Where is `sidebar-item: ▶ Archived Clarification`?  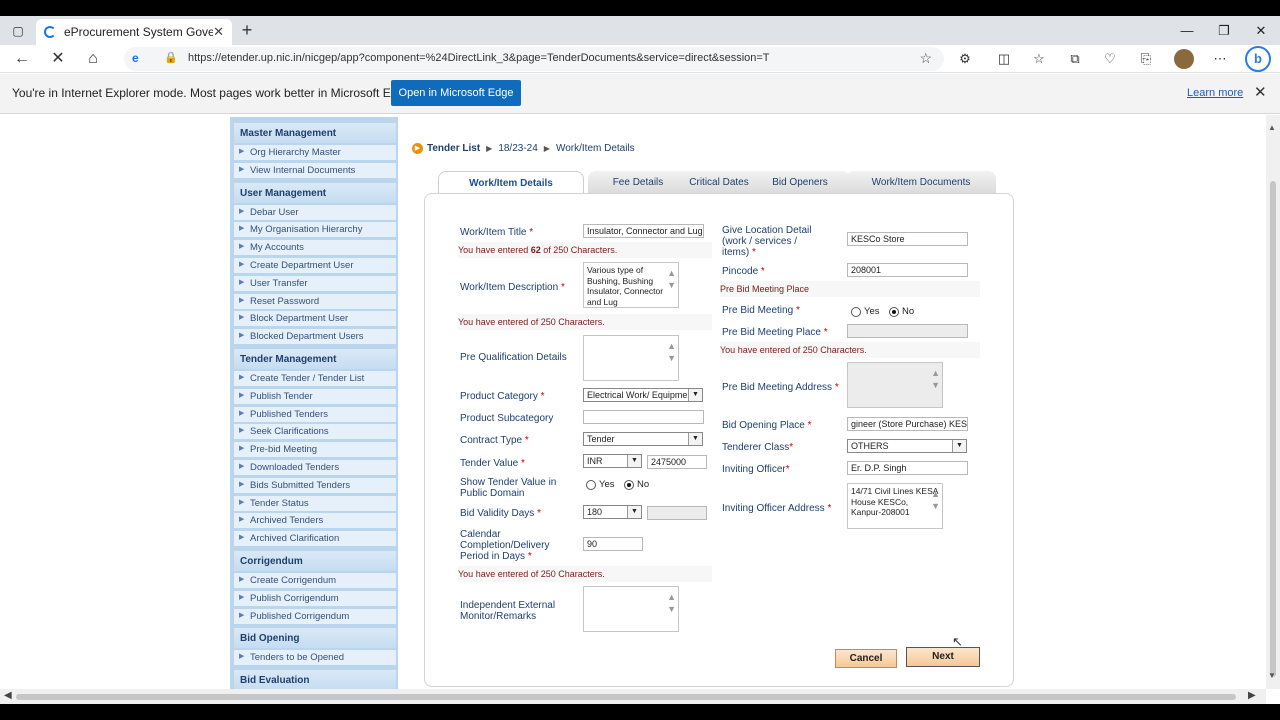
sidebar-item: ▶ Archived Clarification is located at coordinates (315, 539).